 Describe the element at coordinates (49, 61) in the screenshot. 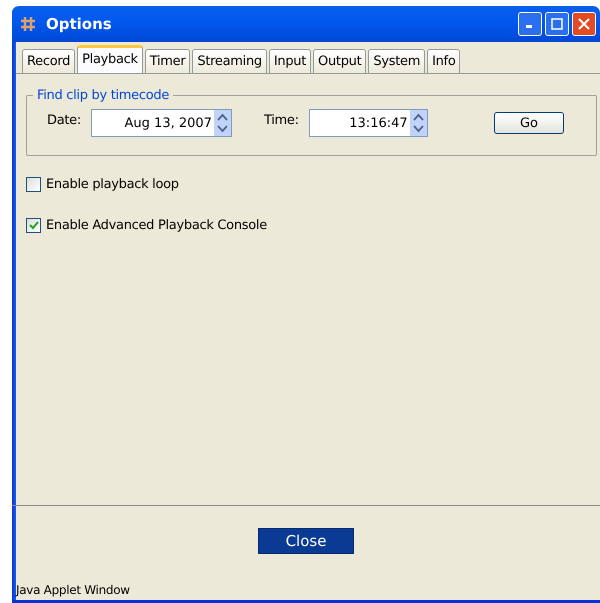

I see `tab: Record` at that location.